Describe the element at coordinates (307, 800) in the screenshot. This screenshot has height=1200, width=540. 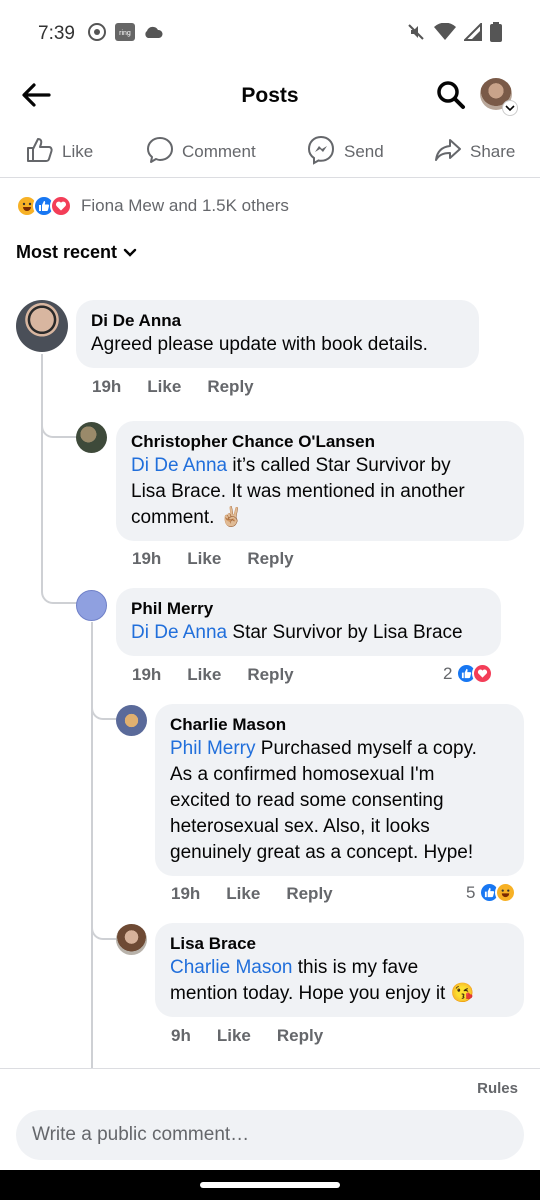
I see `comment-text: excited to read some consenting` at that location.